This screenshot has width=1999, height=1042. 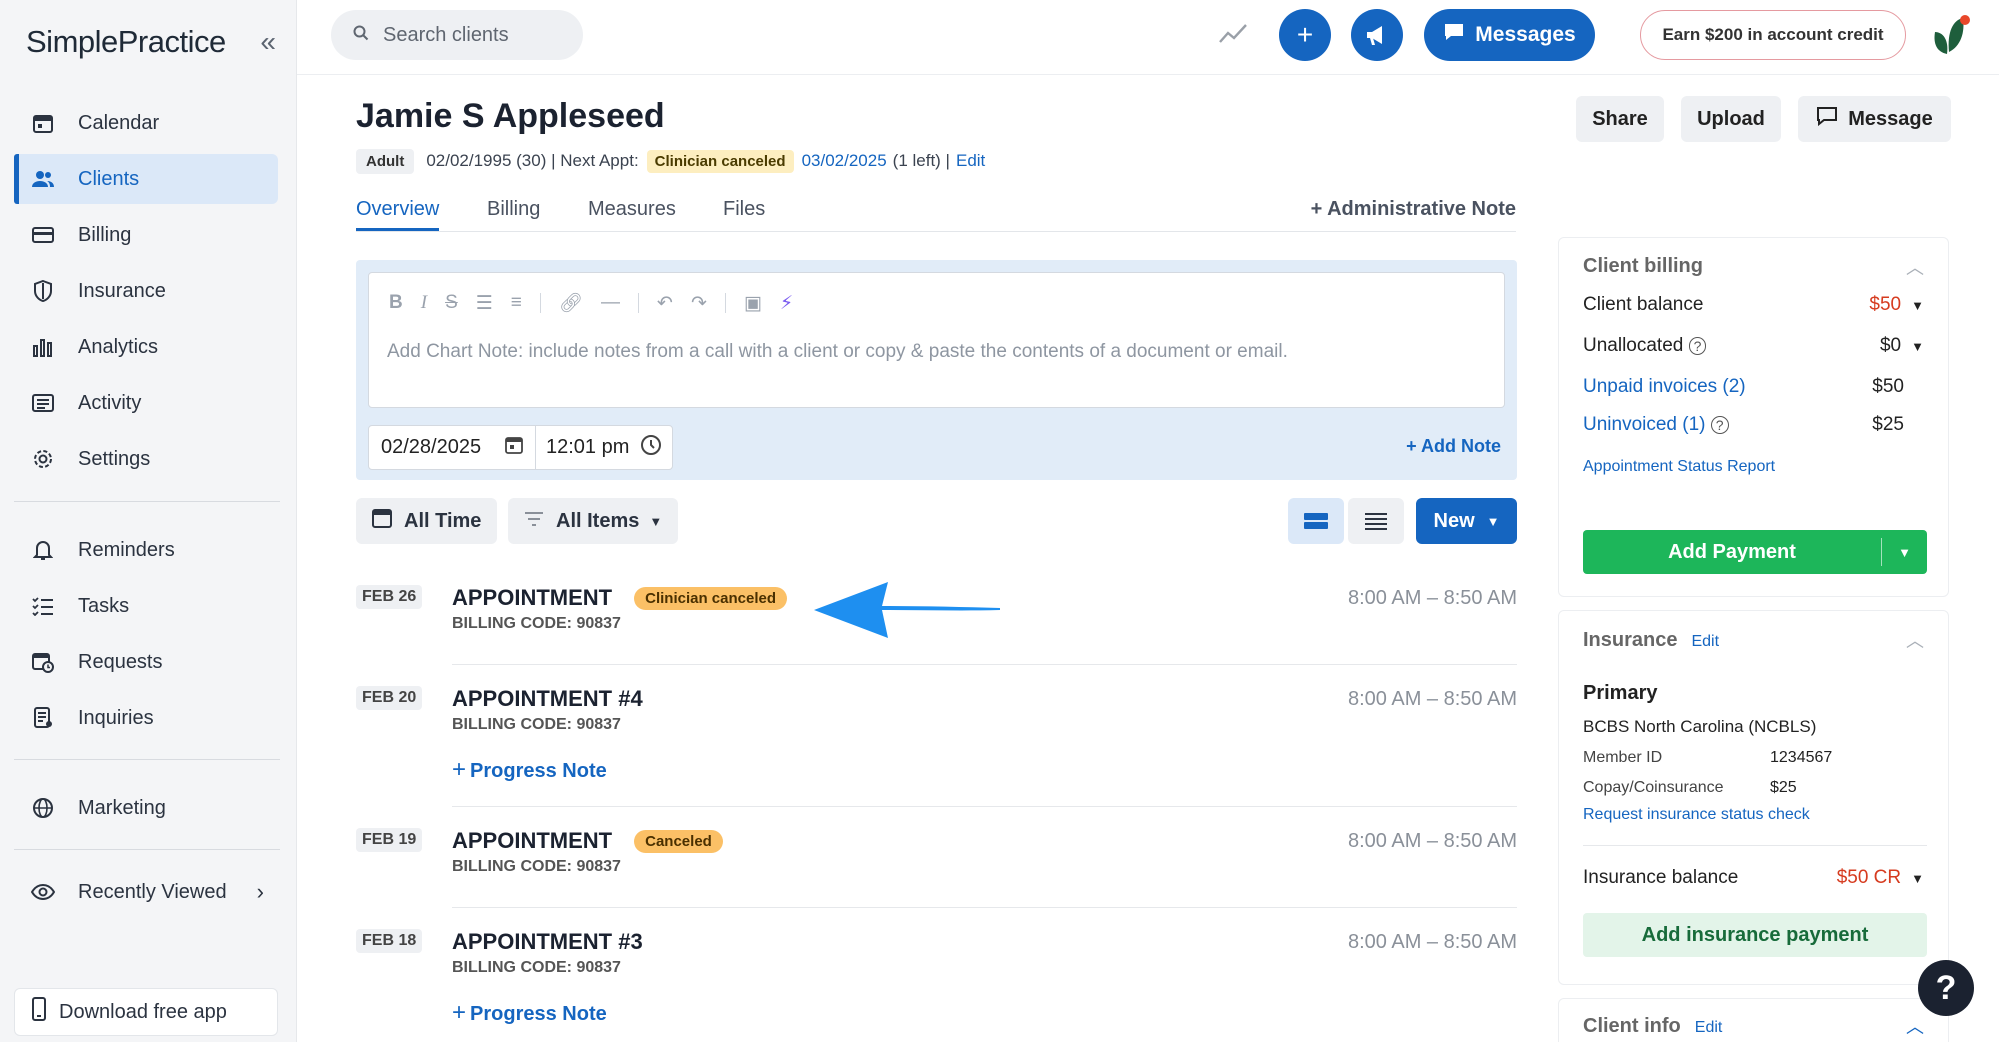 What do you see at coordinates (1705, 641) in the screenshot?
I see `edit-insurance-link: Edit` at bounding box center [1705, 641].